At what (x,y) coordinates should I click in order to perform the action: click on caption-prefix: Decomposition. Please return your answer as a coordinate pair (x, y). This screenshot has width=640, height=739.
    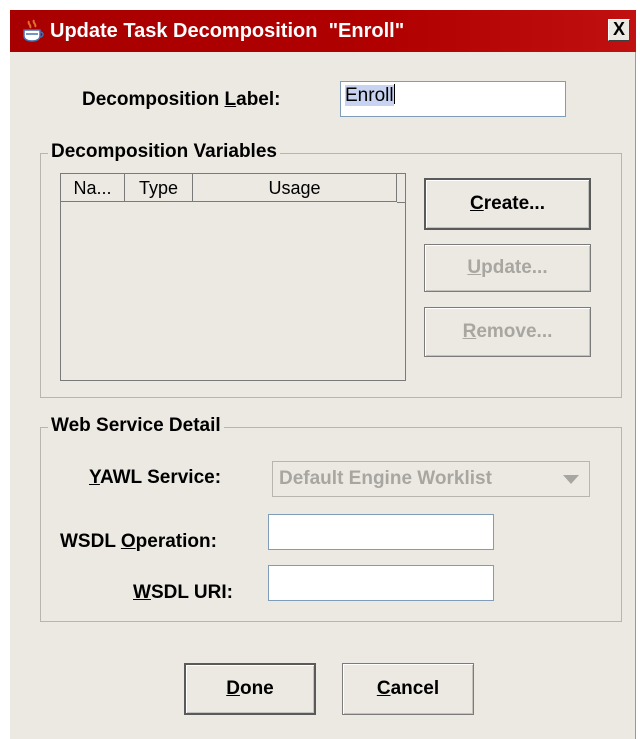
    Looking at the image, I should click on (153, 99).